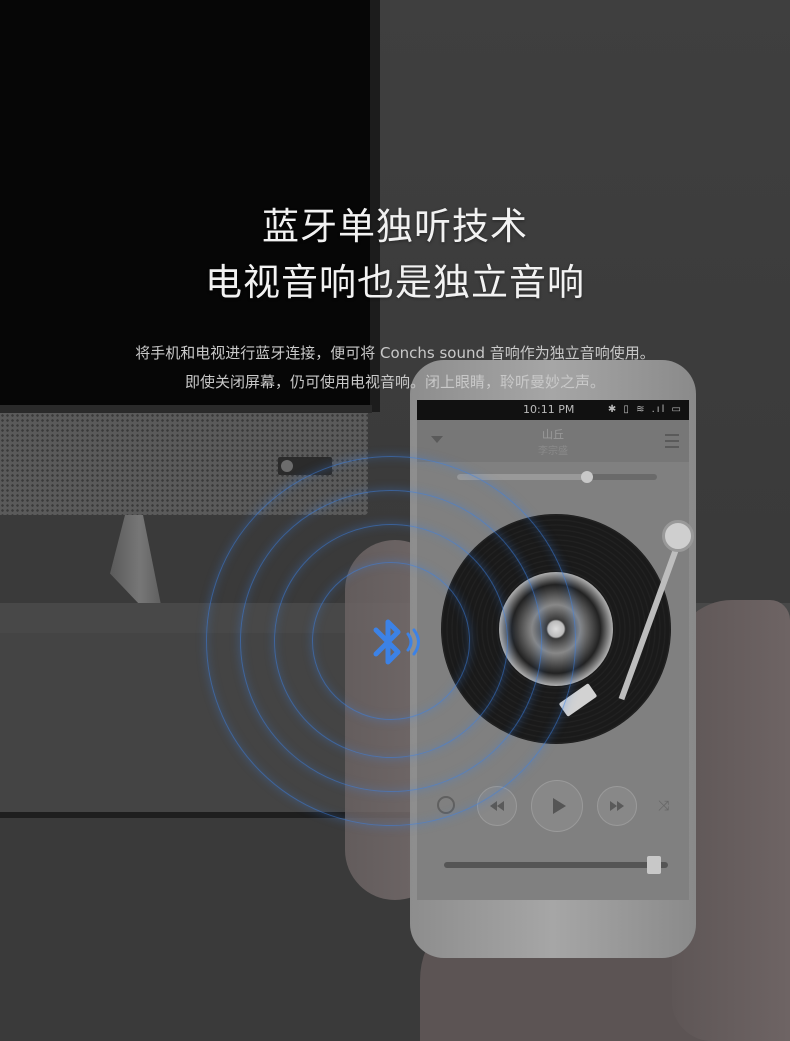 This screenshot has width=790, height=1041. What do you see at coordinates (395, 282) in the screenshot?
I see `headline-line-2: 电视音响也是独立音响` at bounding box center [395, 282].